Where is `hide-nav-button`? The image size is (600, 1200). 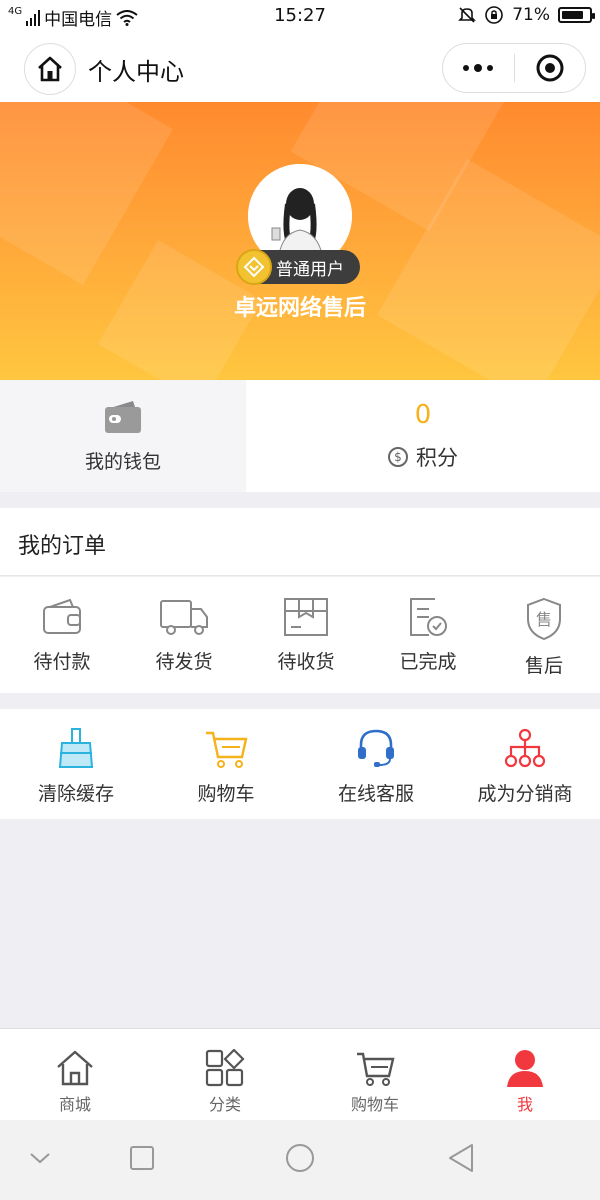 hide-nav-button is located at coordinates (40, 1160).